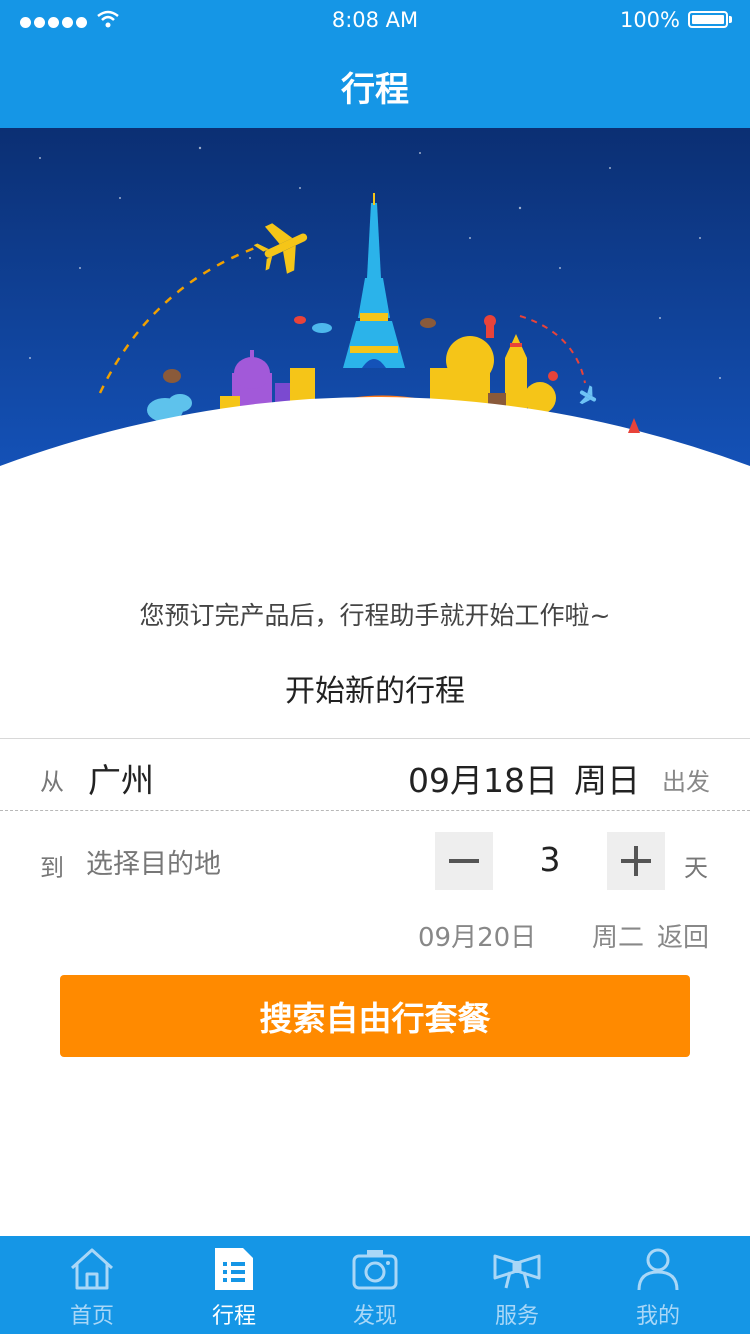 This screenshot has height=1334, width=750. What do you see at coordinates (375, 90) in the screenshot?
I see `page-title: 行程` at bounding box center [375, 90].